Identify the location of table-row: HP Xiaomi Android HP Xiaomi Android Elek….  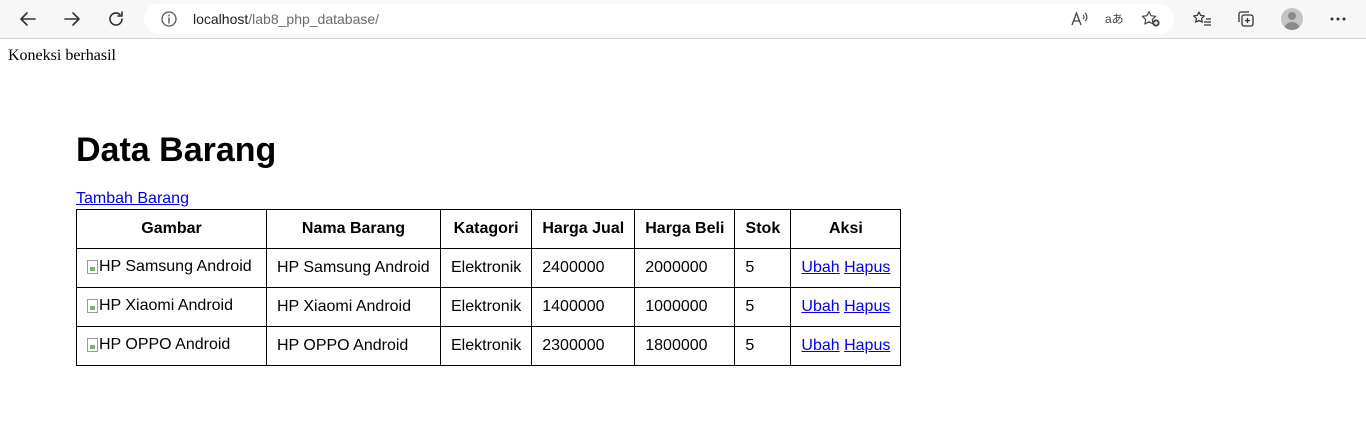
(489, 307).